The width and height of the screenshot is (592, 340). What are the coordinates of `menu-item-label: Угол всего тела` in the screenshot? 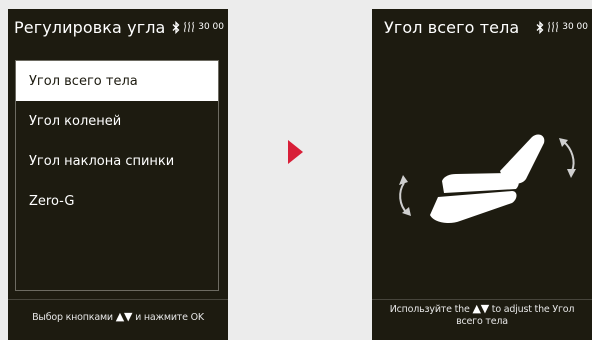 It's located at (83, 81).